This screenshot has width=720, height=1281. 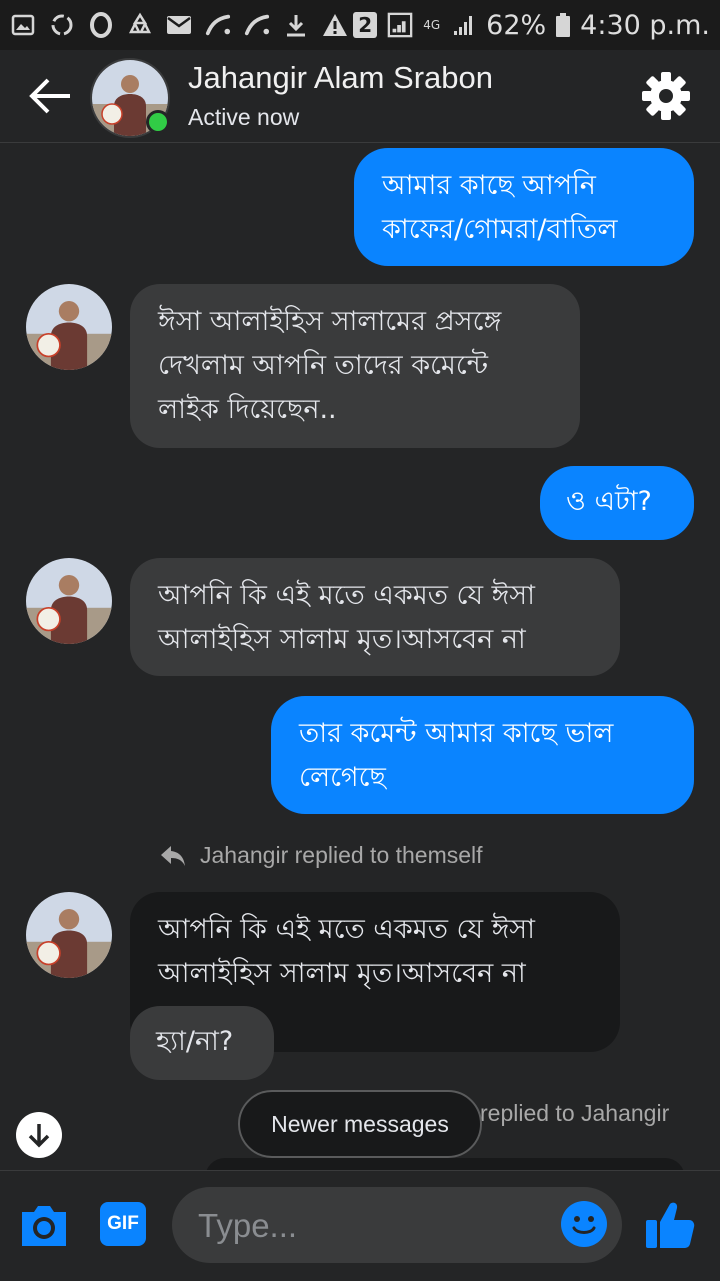 I want to click on thumbs-up-icon, so click(x=670, y=1225).